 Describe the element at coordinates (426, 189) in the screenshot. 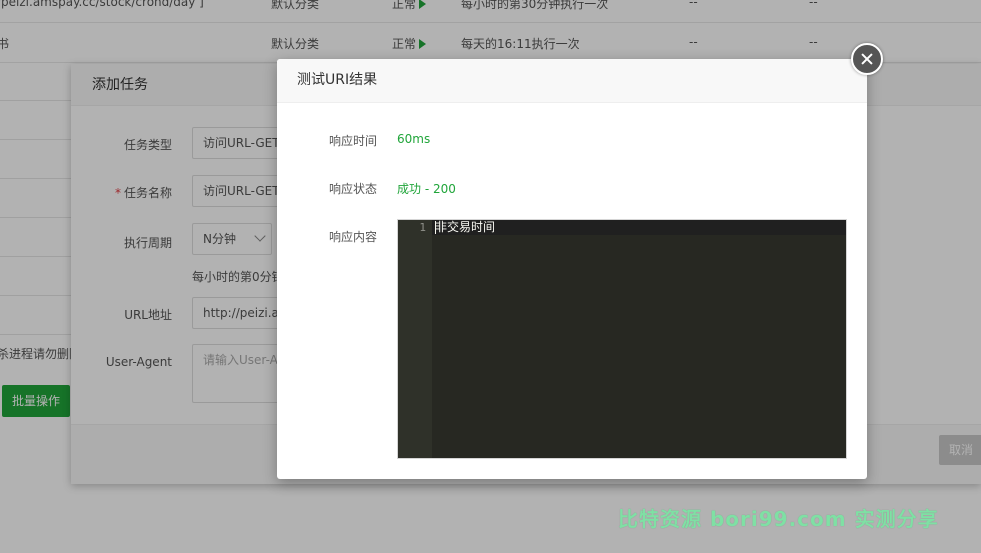

I see `response-status-value: 成功 - 200` at that location.